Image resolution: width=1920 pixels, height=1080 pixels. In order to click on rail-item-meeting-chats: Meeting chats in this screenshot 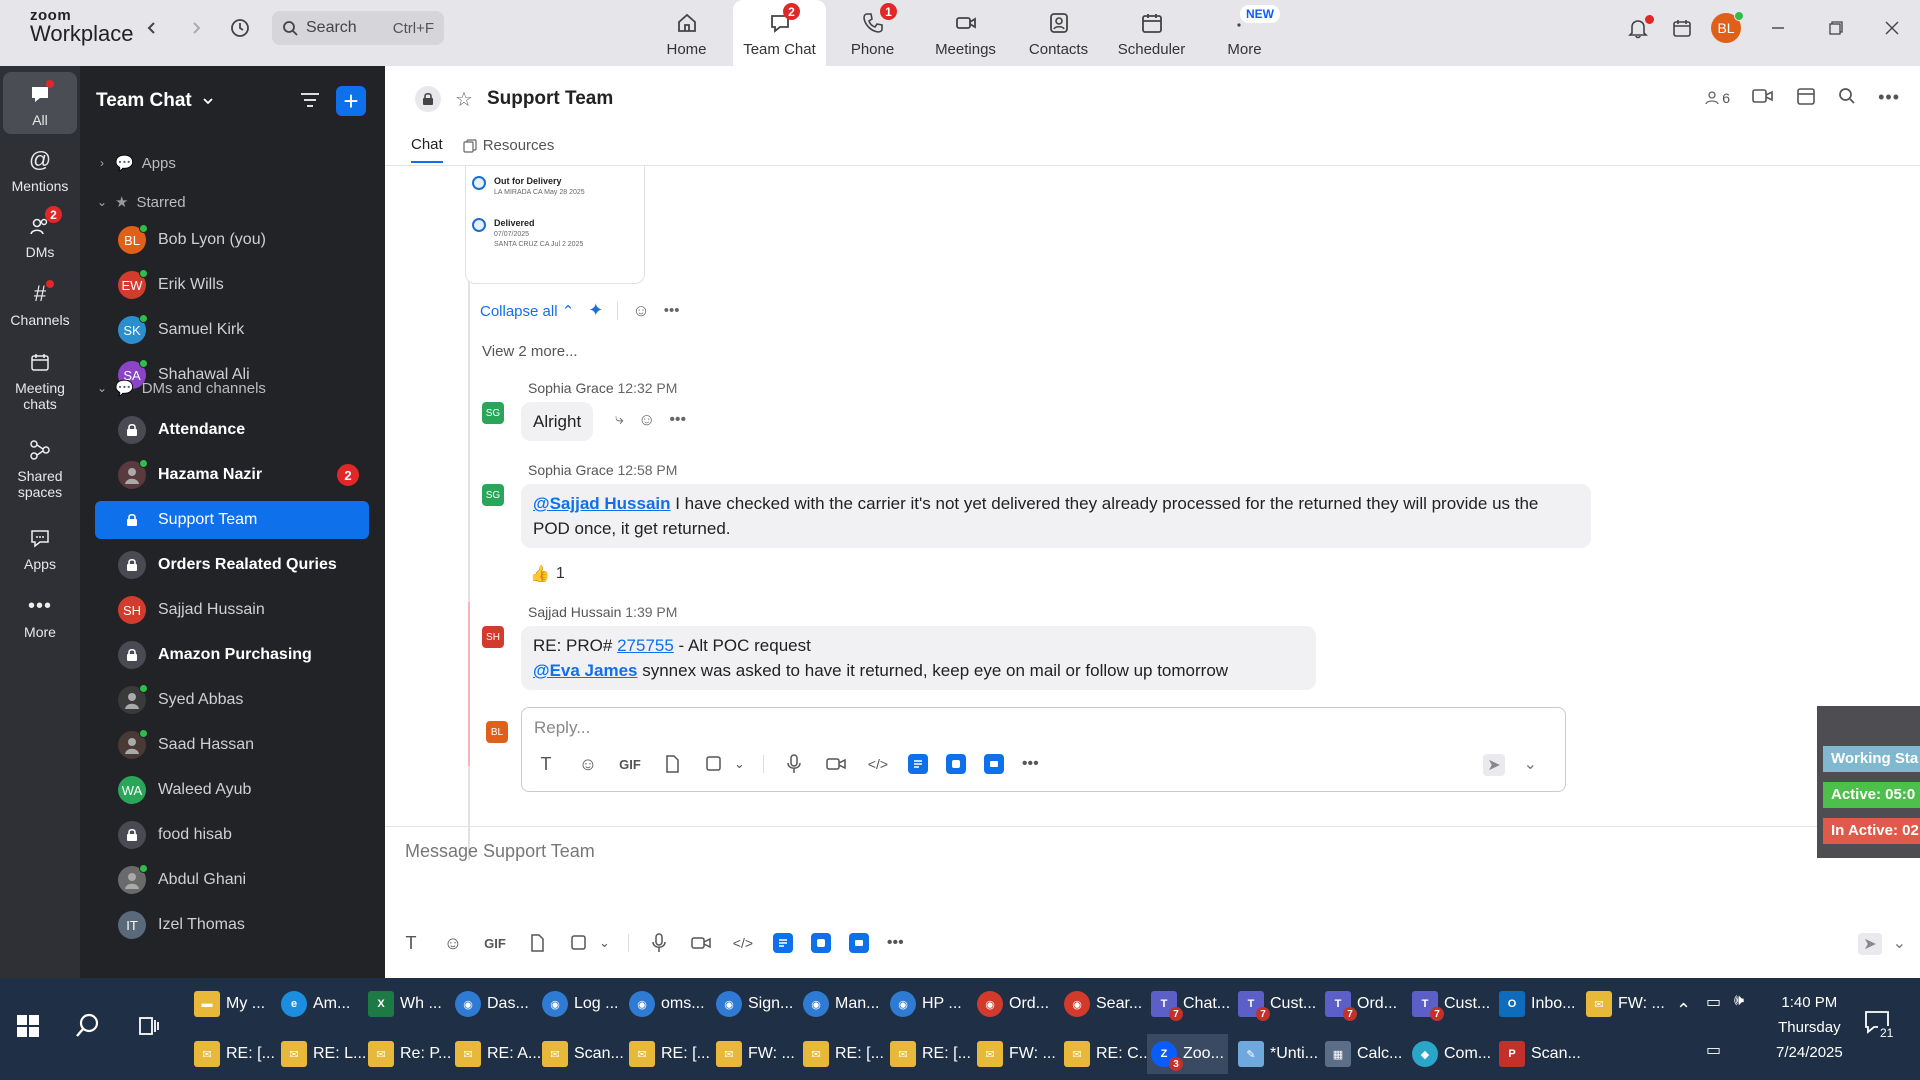, I will do `click(40, 380)`.